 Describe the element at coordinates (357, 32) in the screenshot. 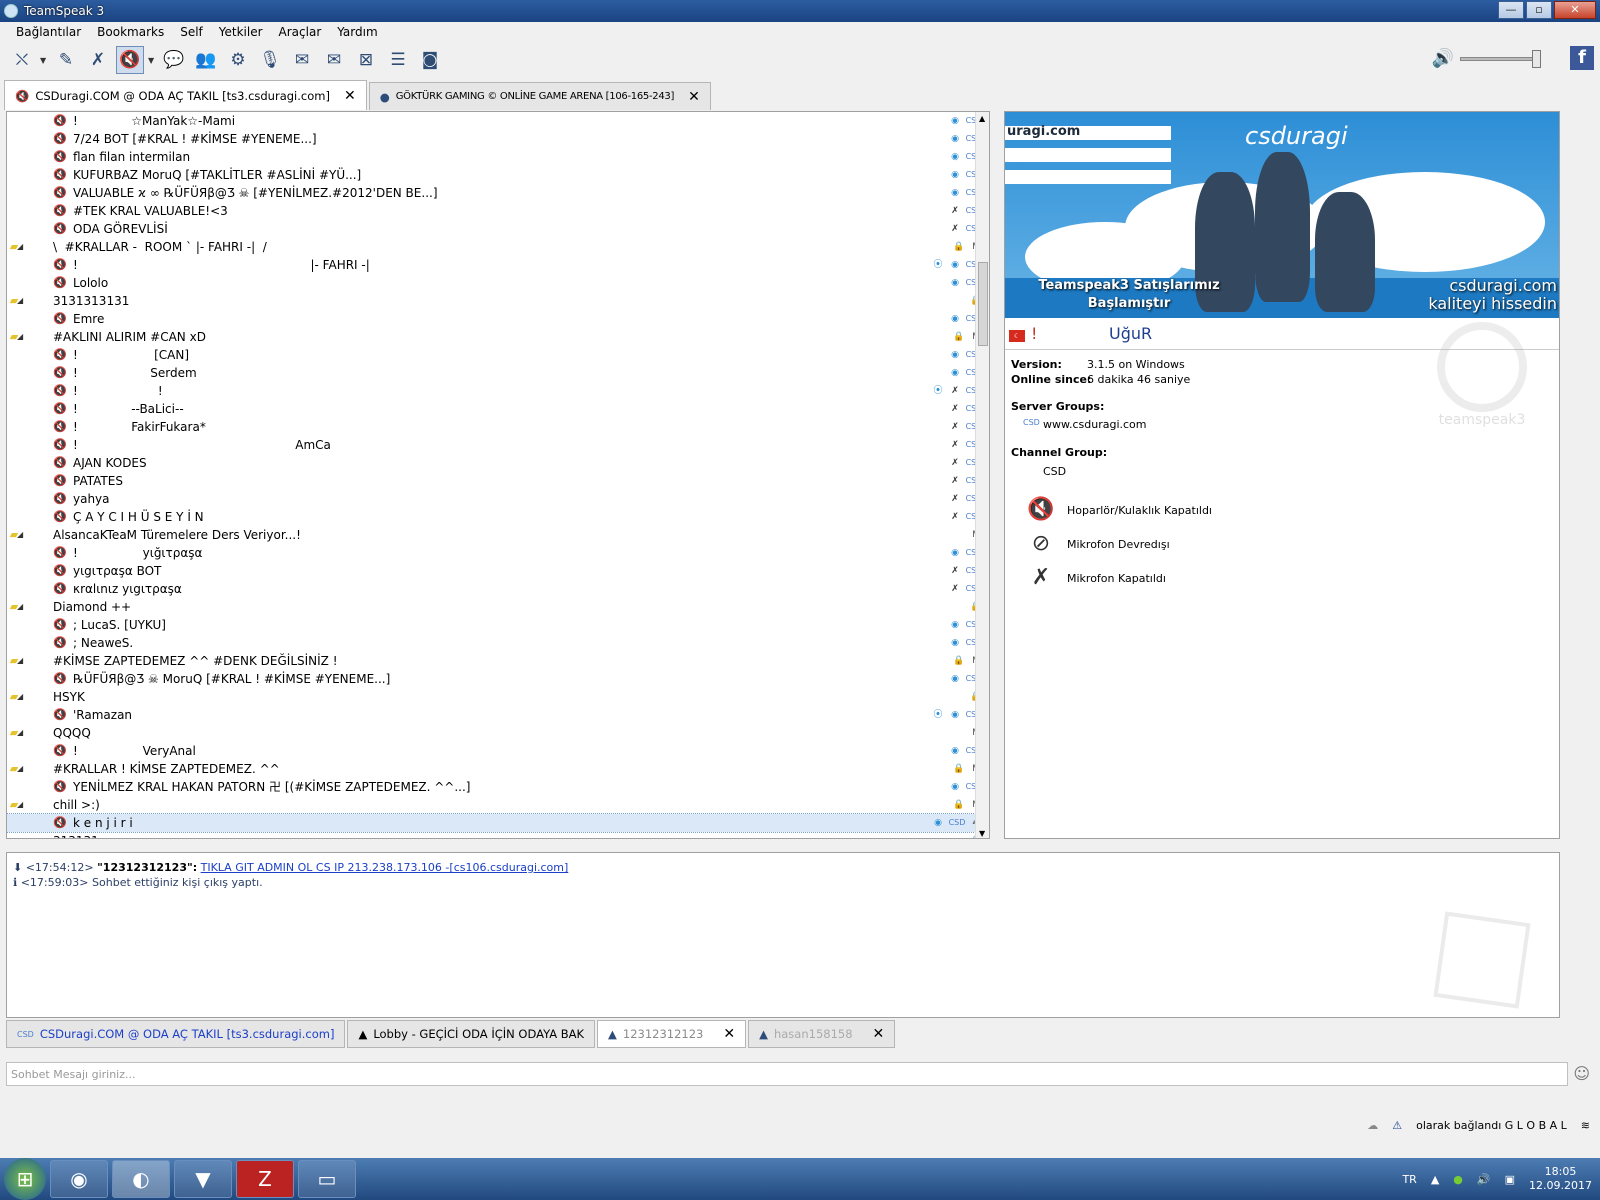

I see `menu-yardim: Yardım` at that location.